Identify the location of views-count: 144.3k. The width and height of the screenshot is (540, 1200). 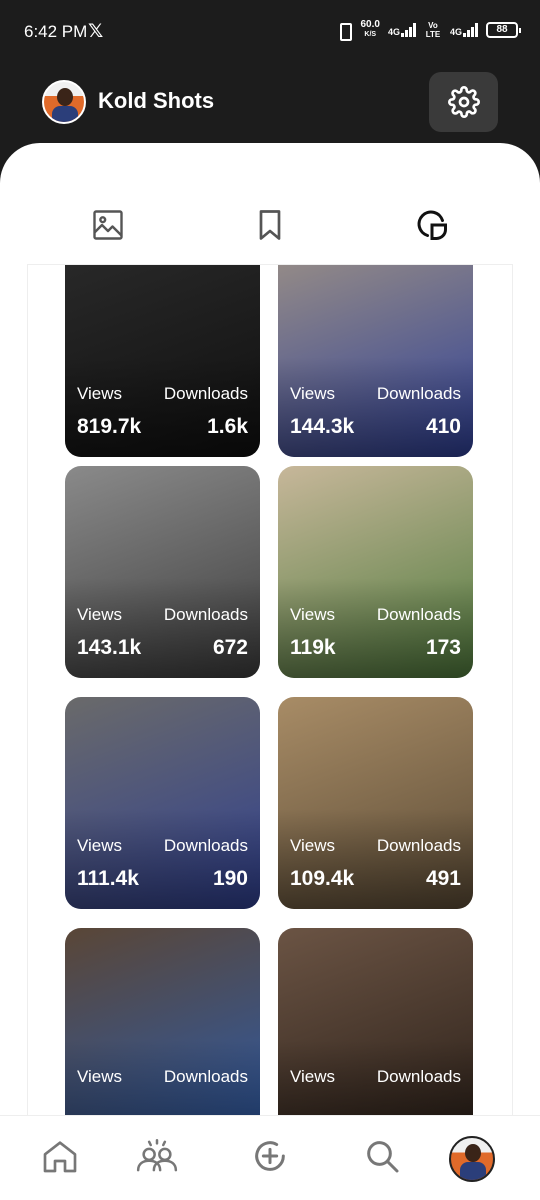
(322, 426).